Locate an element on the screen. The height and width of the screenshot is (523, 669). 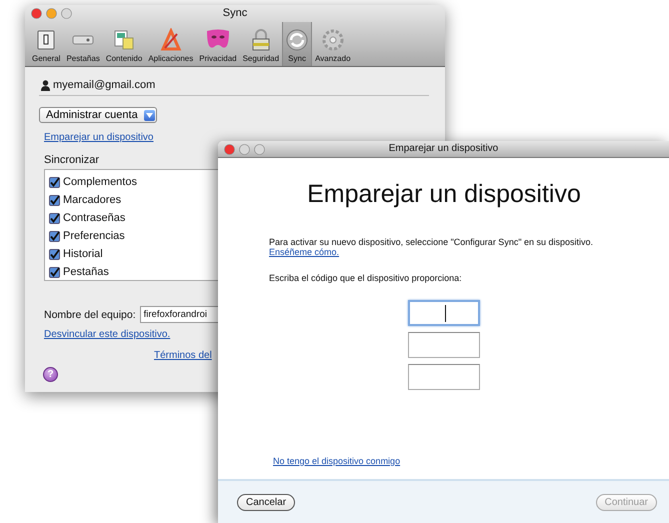
terms-link: Términos del is located at coordinates (183, 355).